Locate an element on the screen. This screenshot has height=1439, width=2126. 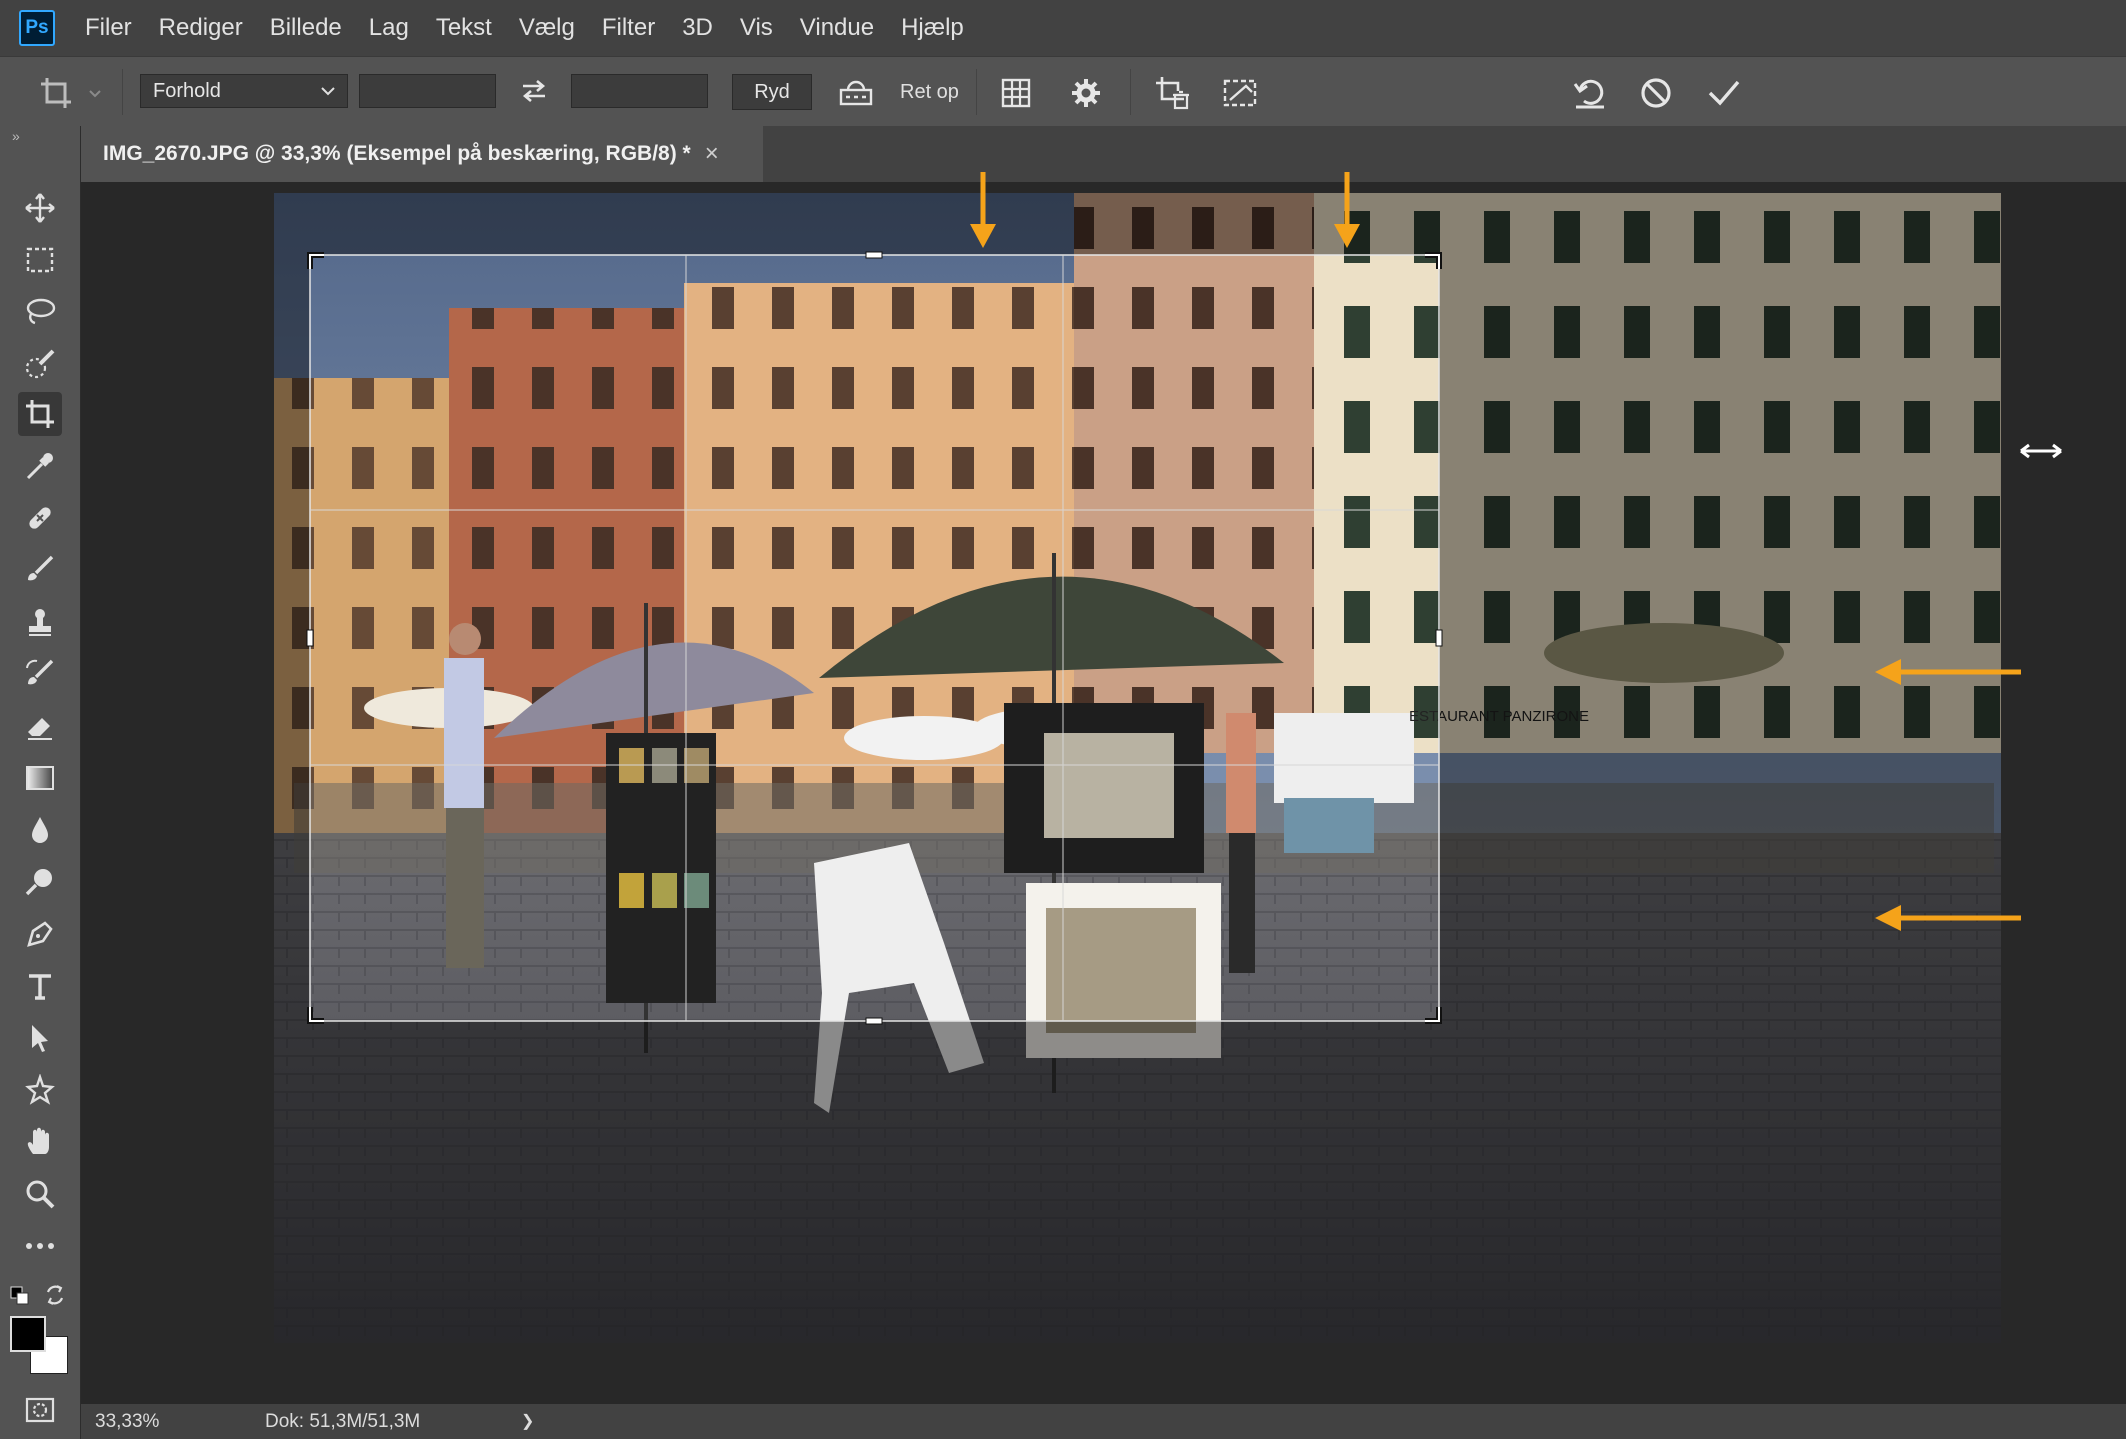
custom-shape-tool-icon is located at coordinates (40, 1090).